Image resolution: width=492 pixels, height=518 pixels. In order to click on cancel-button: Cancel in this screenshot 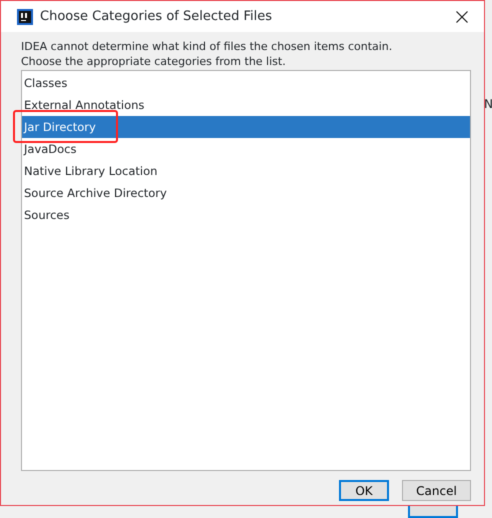, I will do `click(436, 490)`.